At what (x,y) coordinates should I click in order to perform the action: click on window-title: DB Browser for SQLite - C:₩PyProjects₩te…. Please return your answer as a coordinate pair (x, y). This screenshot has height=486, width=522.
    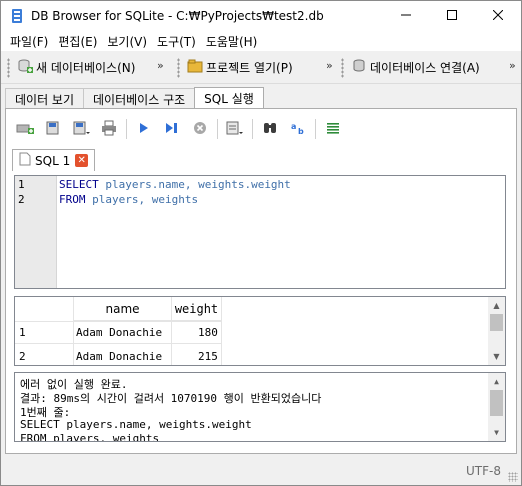
    Looking at the image, I should click on (177, 16).